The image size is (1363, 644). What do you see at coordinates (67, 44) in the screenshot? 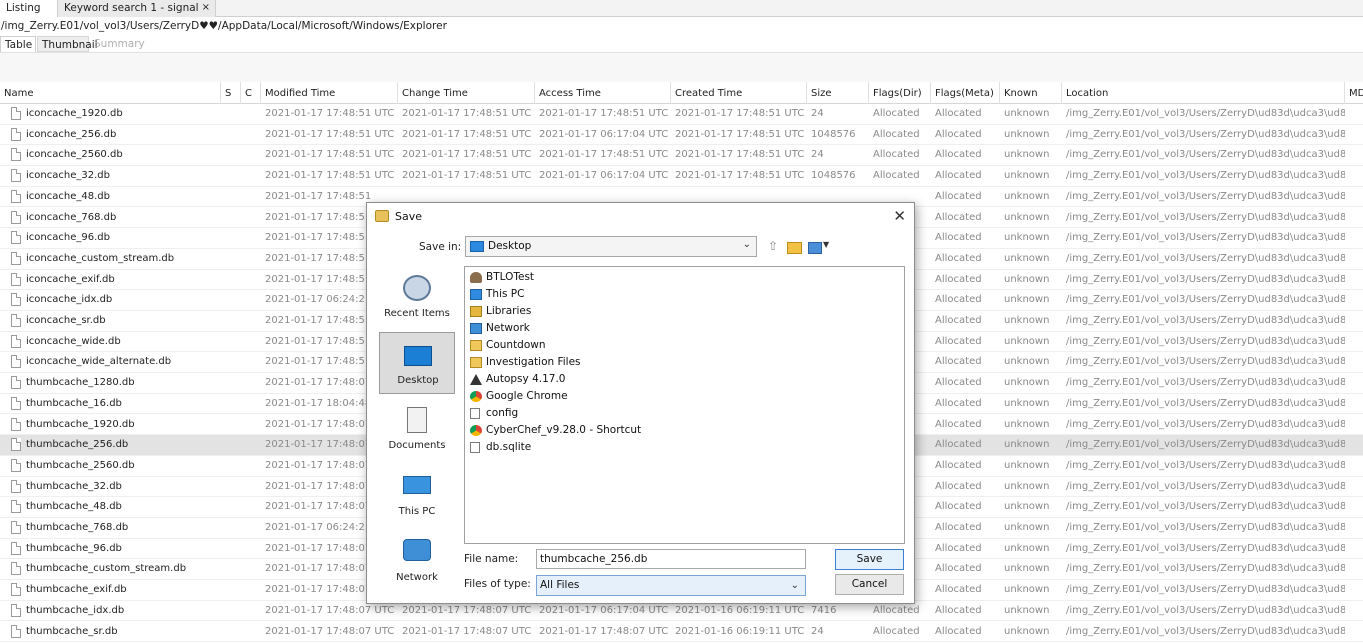
I see `tab-thumbnail: Thumbnail` at bounding box center [67, 44].